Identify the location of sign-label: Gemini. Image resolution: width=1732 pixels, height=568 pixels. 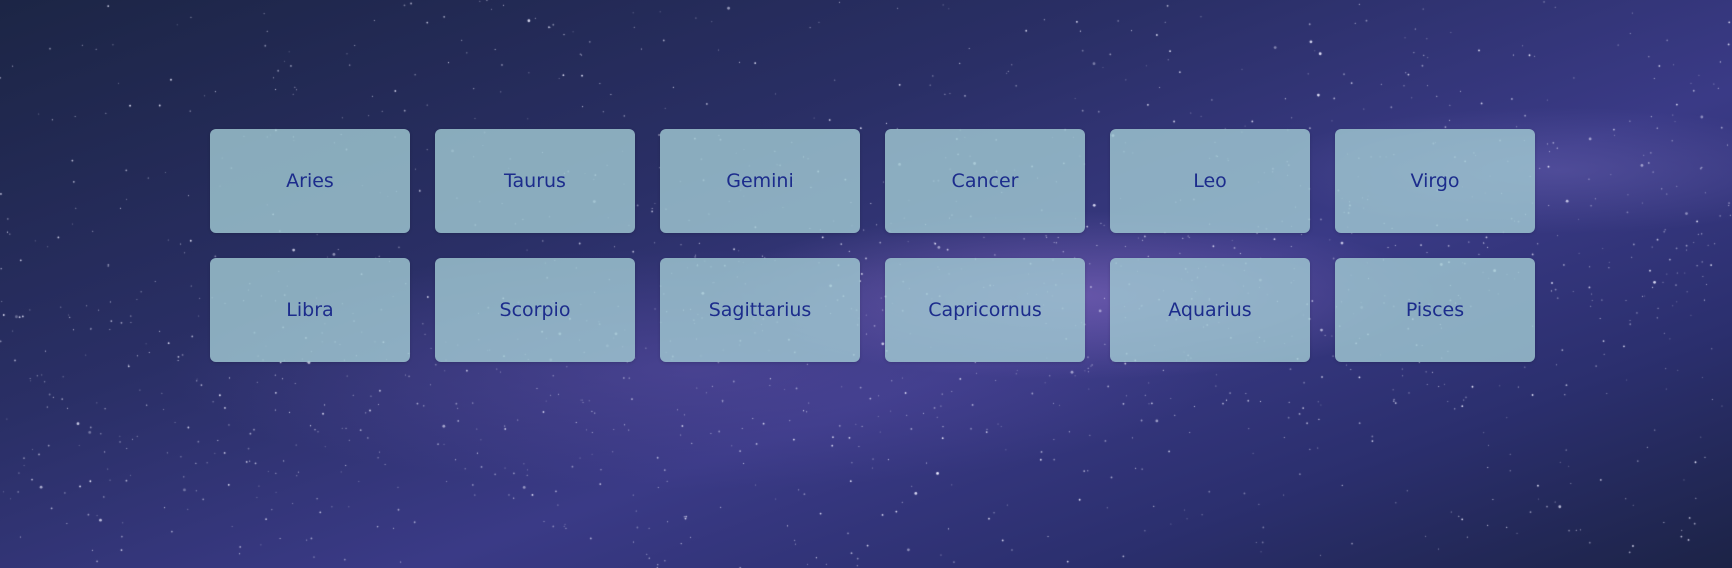
(760, 181).